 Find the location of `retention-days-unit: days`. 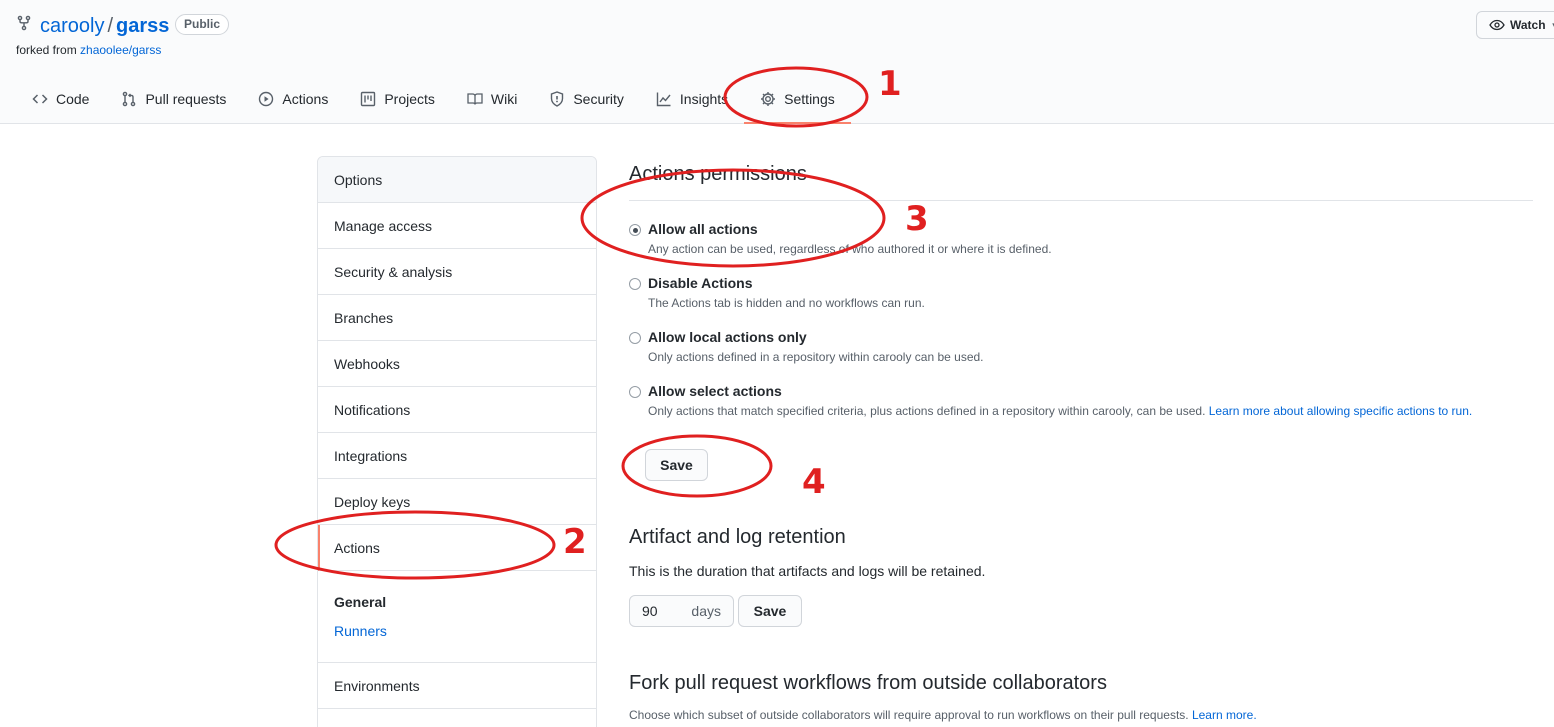

retention-days-unit: days is located at coordinates (706, 611).